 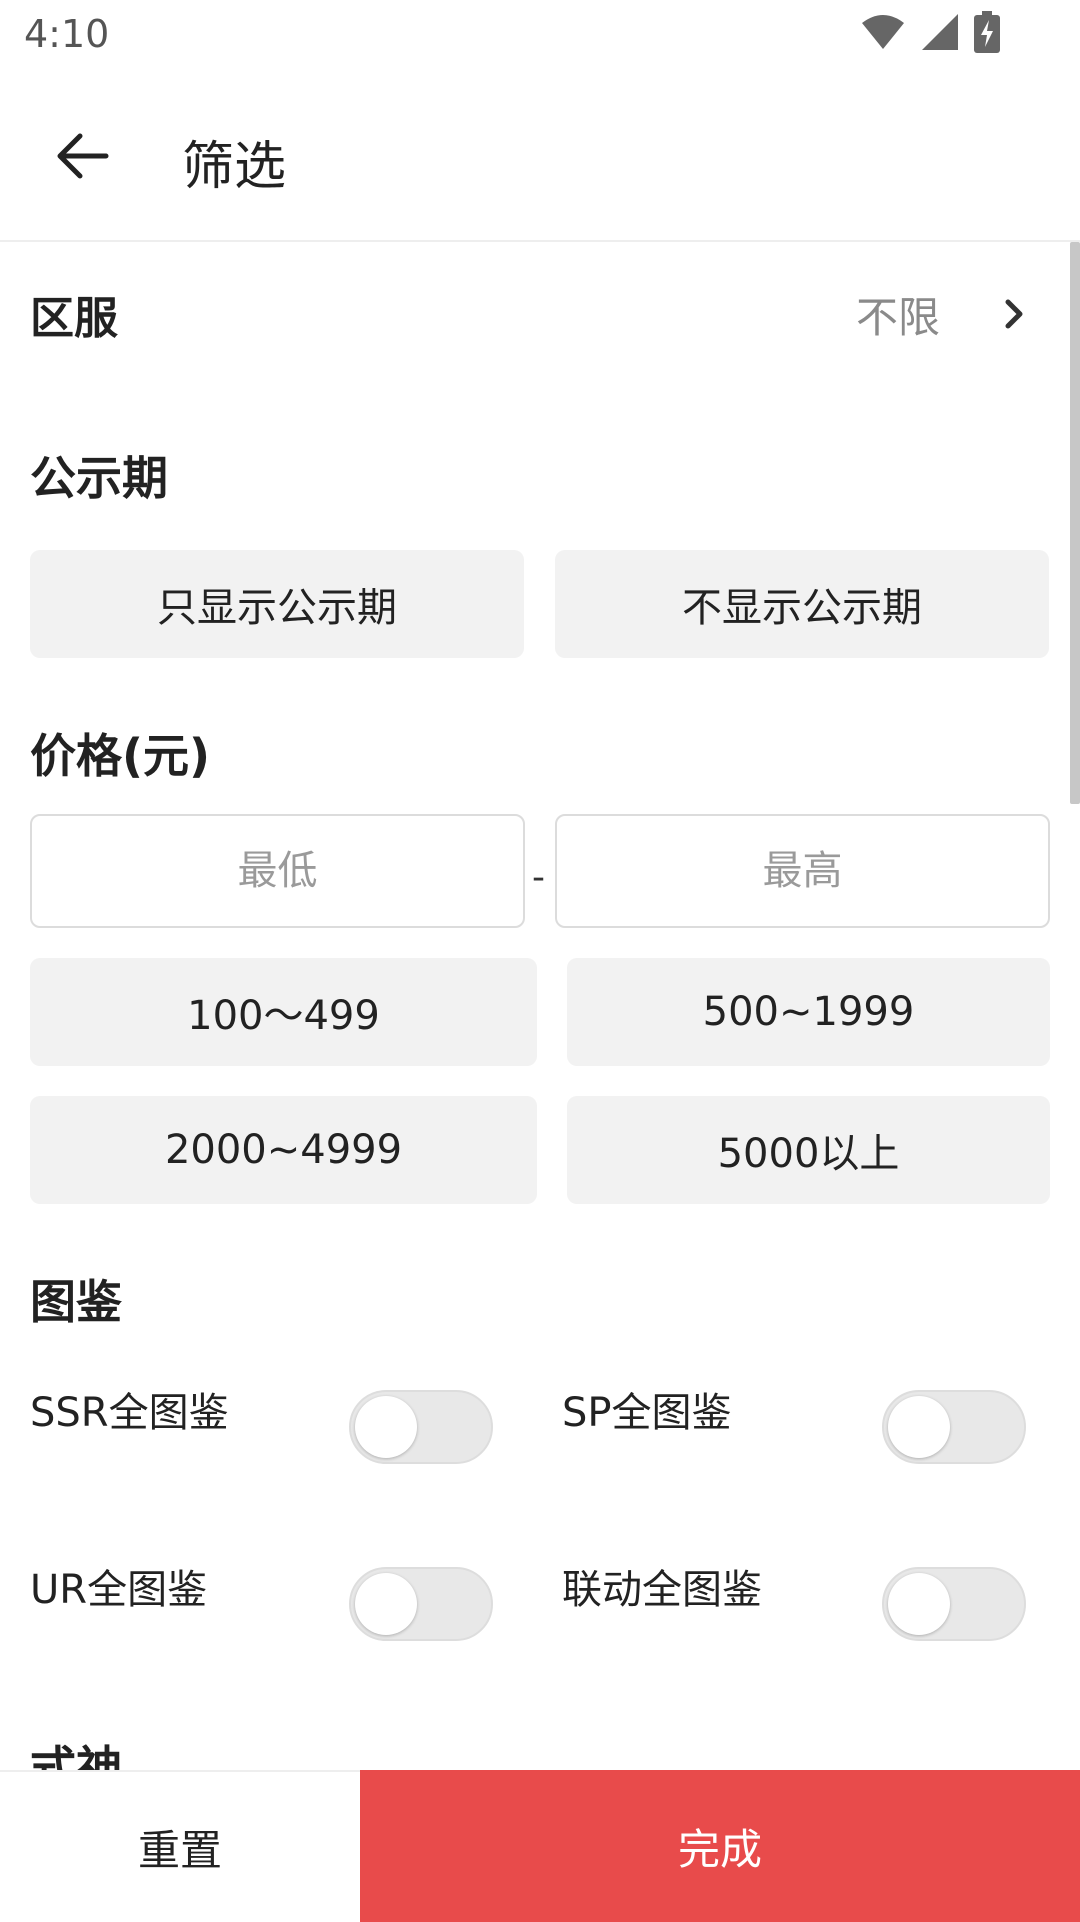 What do you see at coordinates (540, 307) in the screenshot?
I see `region-row: 区服 不限` at bounding box center [540, 307].